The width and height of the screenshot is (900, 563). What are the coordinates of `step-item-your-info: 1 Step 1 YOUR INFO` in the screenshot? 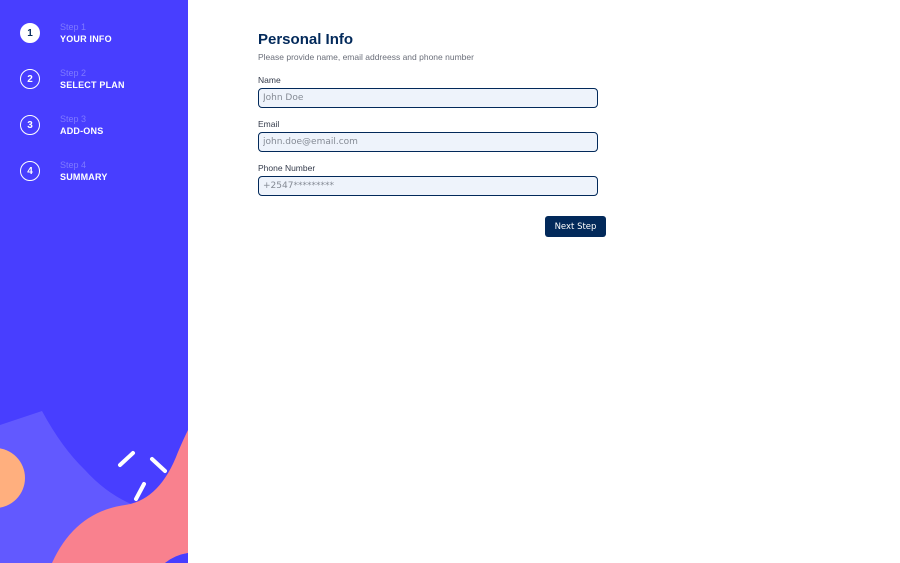 It's located at (72, 33).